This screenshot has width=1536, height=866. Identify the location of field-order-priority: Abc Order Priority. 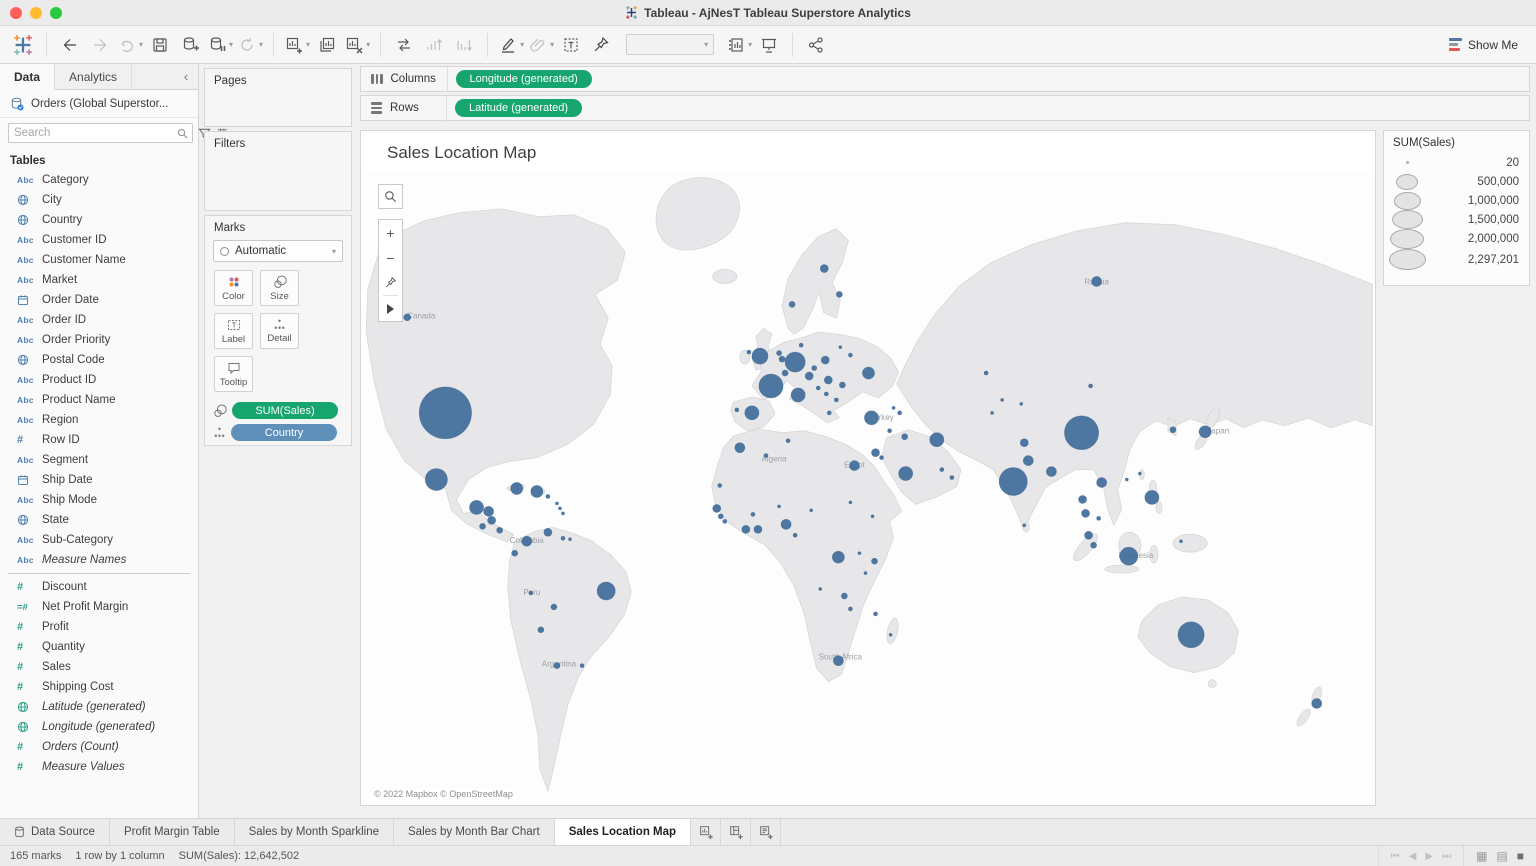
(99, 340).